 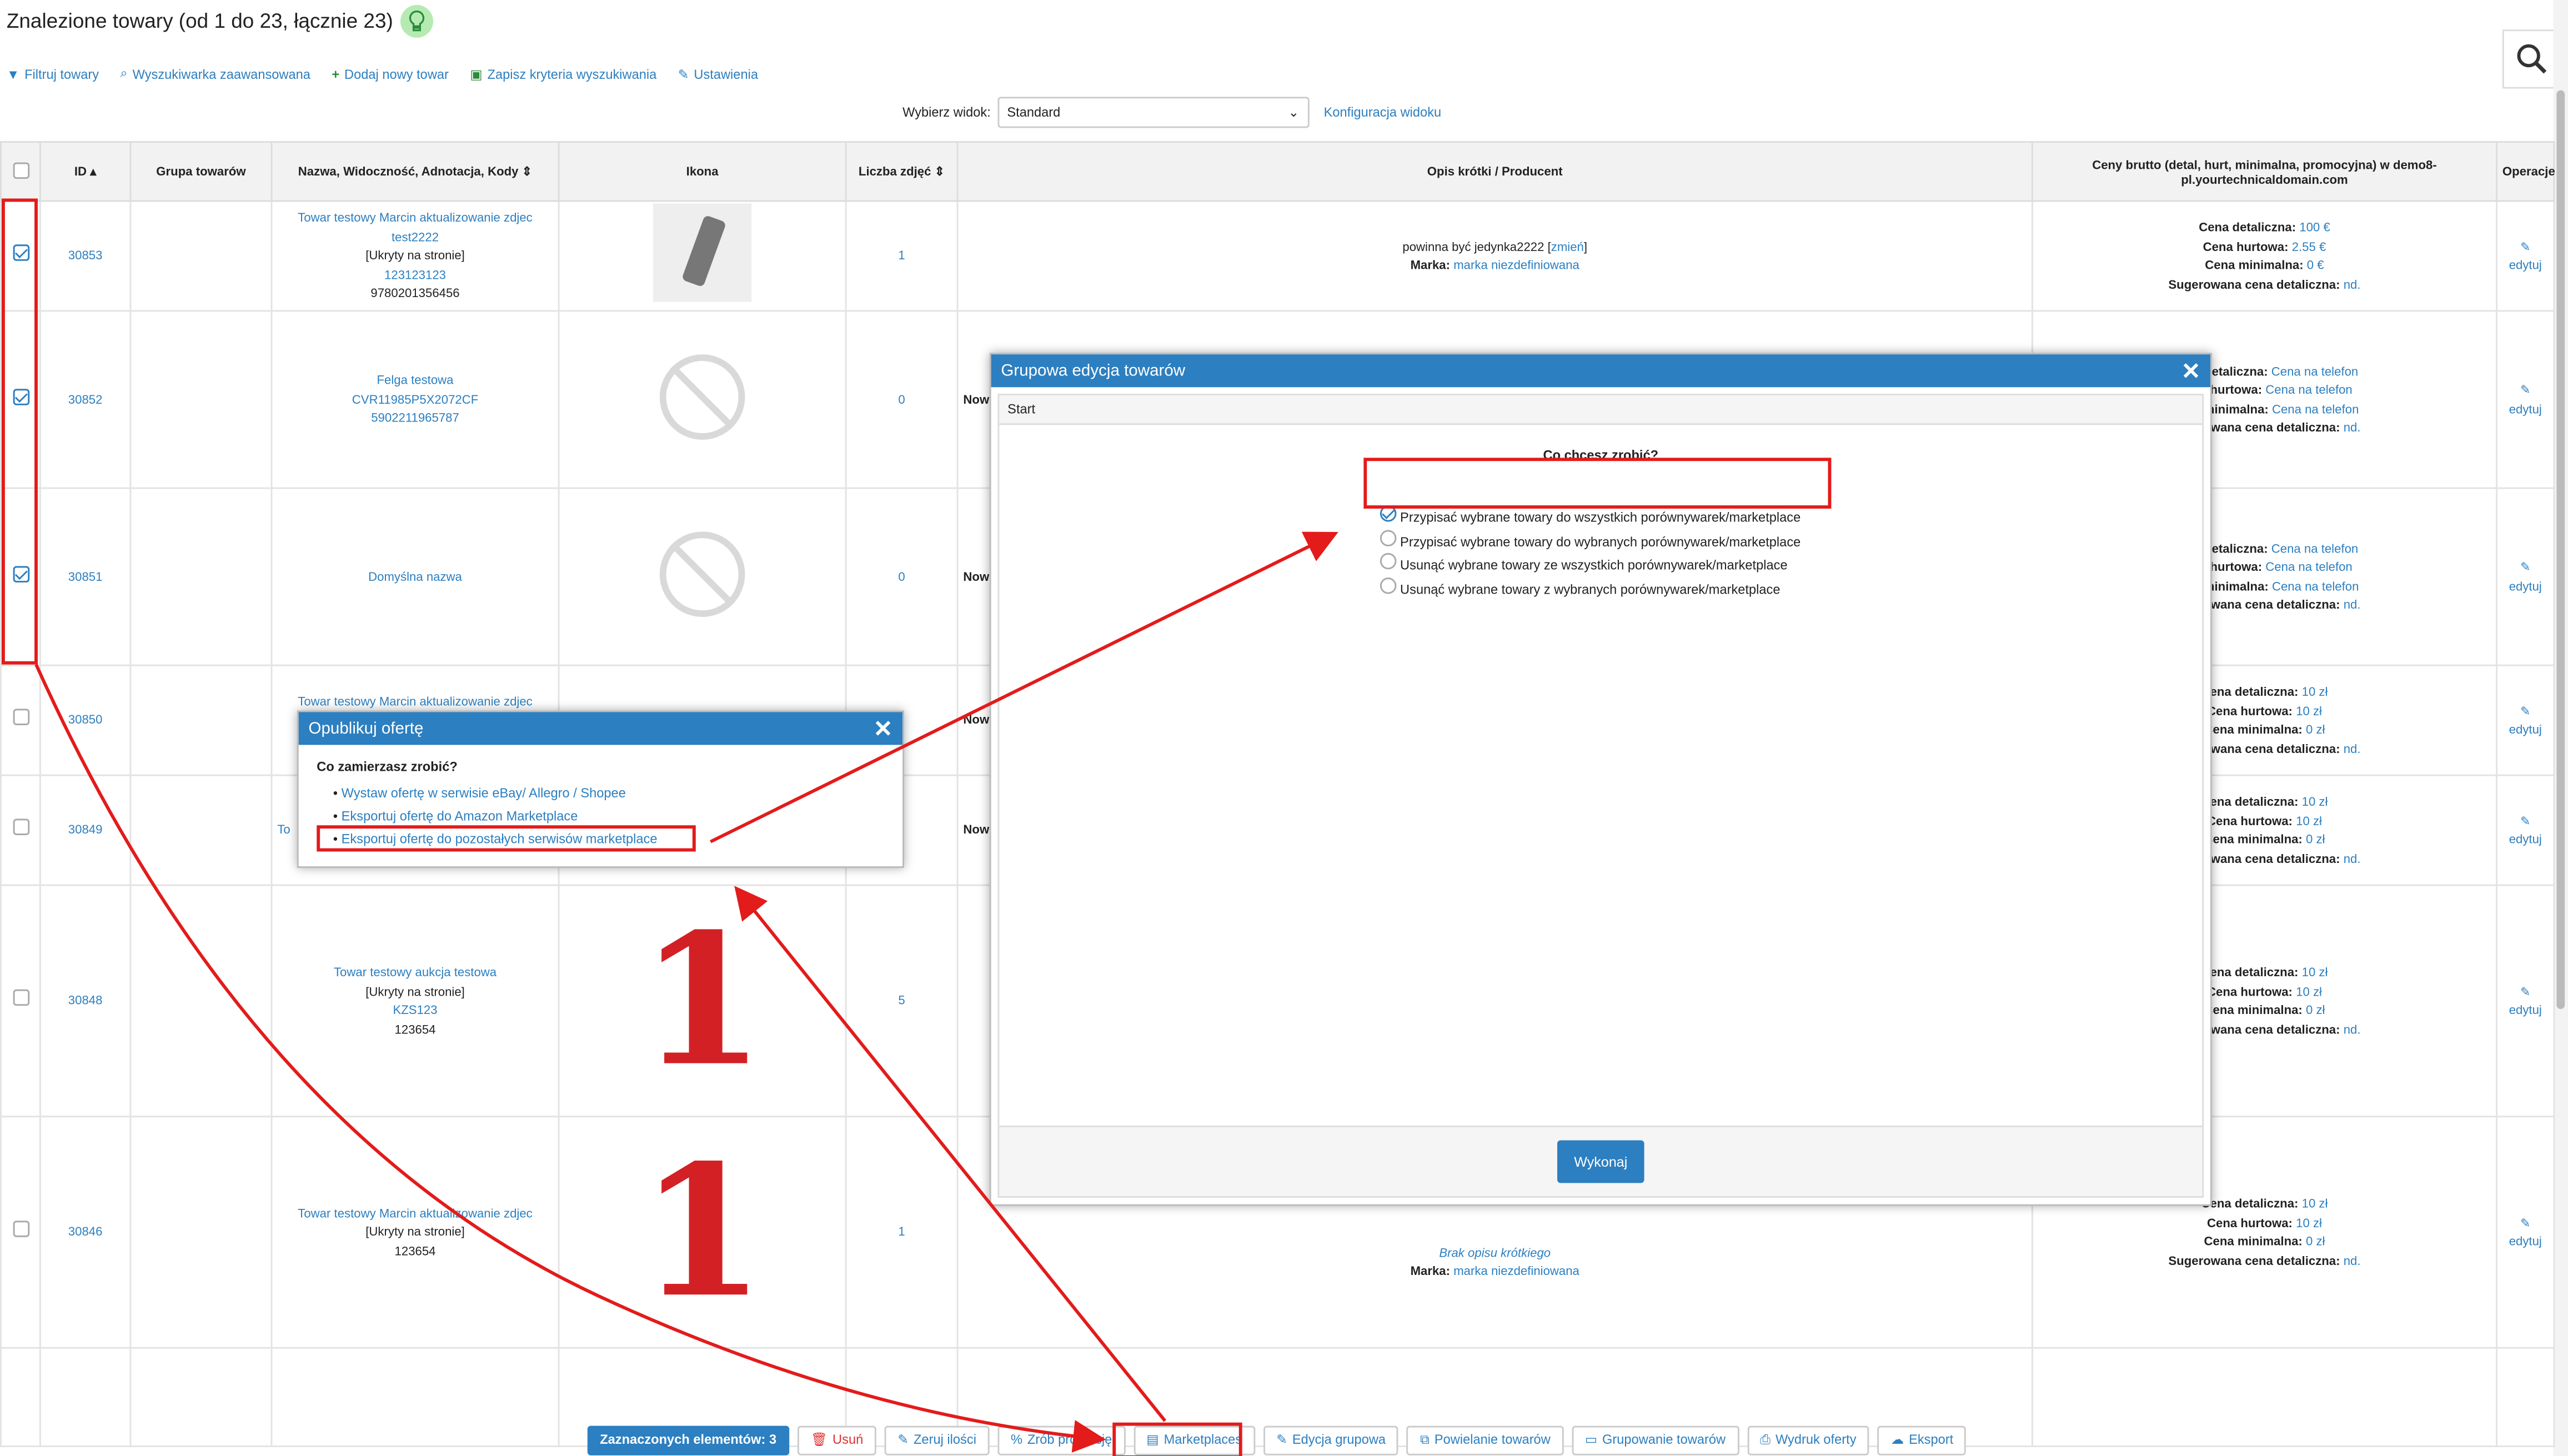 I want to click on dialog-question: Co zamierzasz zrobić?, so click(x=387, y=767).